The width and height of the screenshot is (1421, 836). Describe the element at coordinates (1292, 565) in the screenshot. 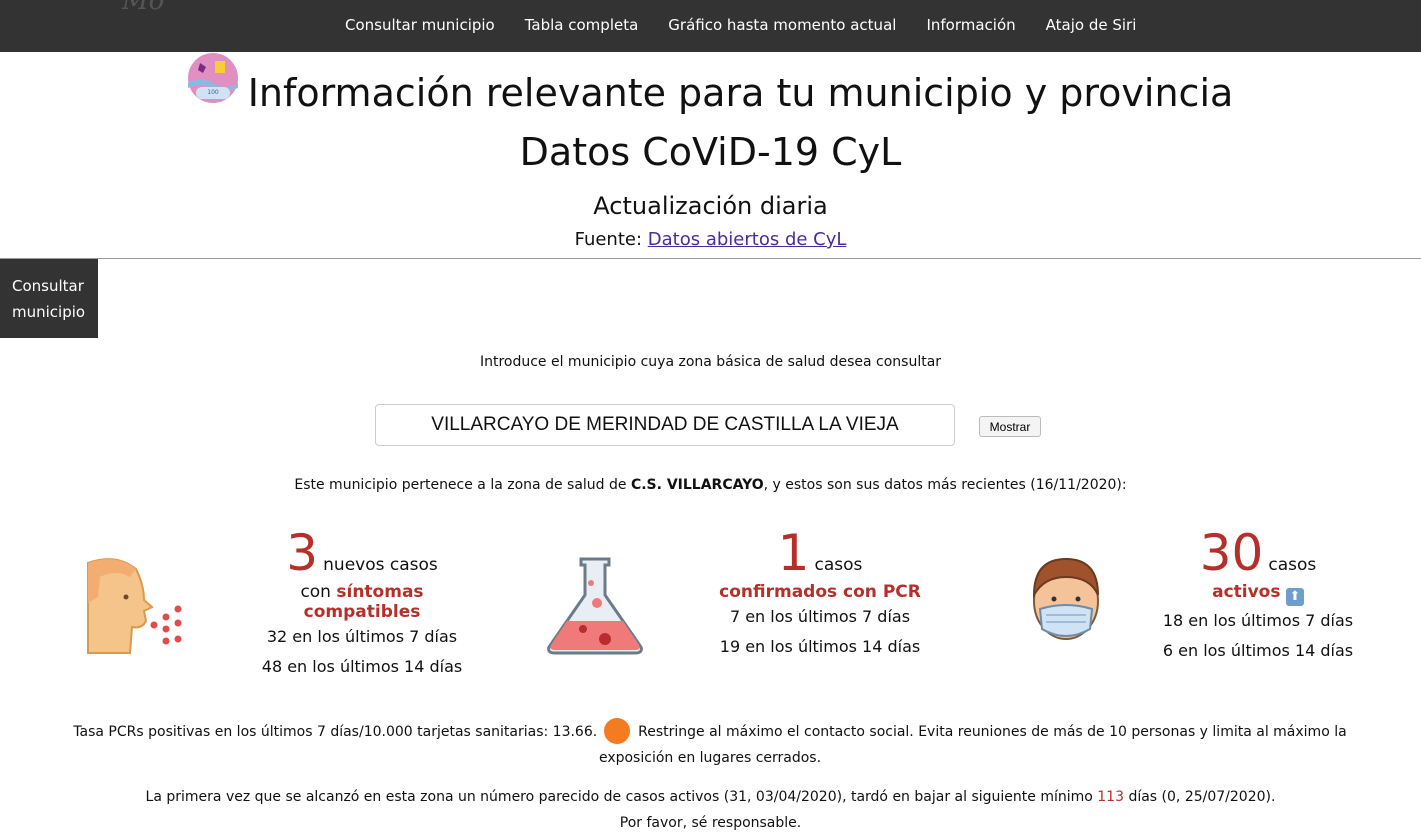

I see `active-cases-unit: casos` at that location.